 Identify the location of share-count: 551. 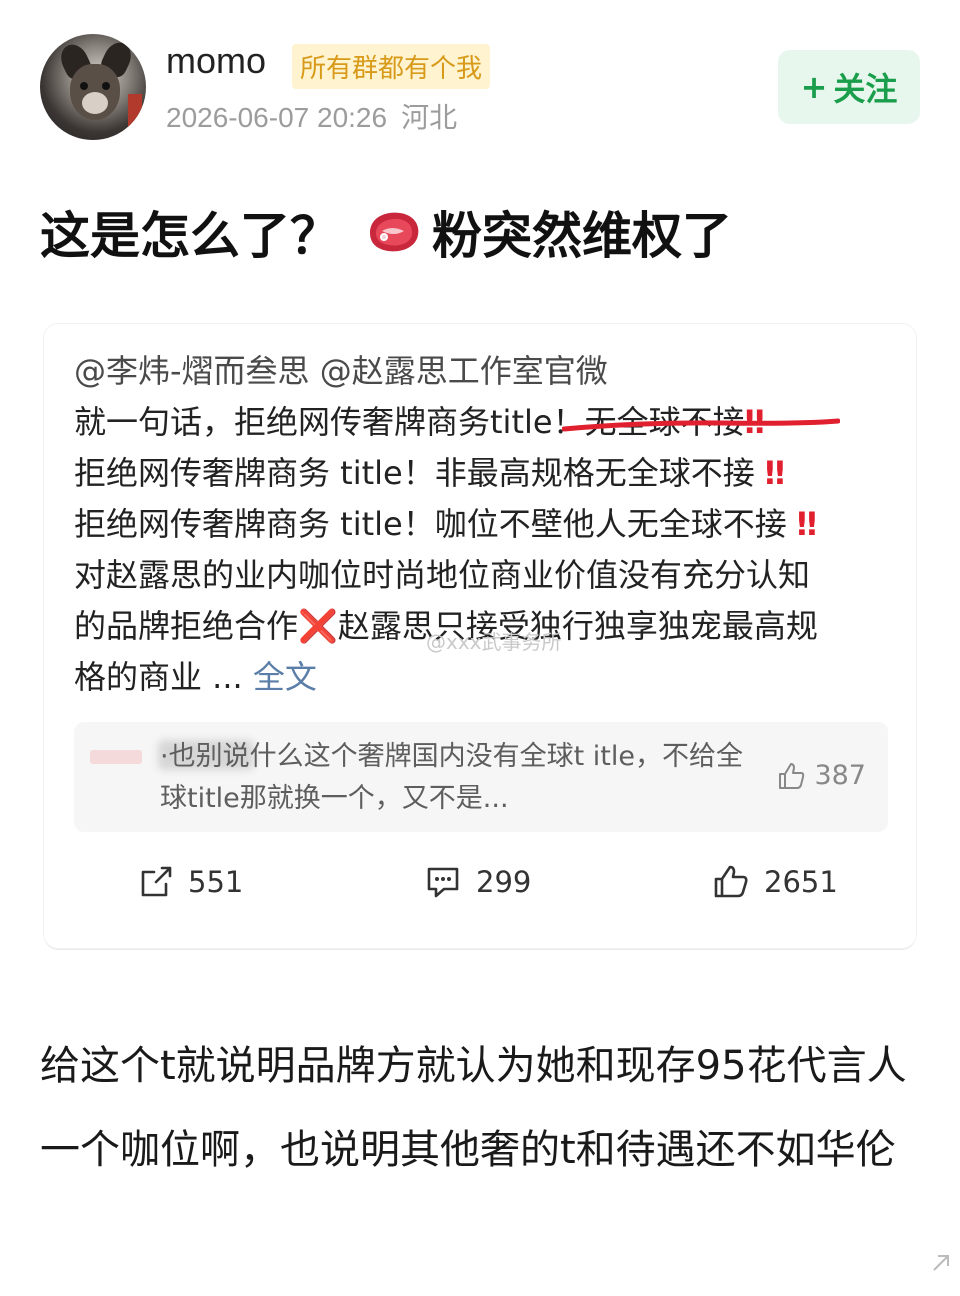
(216, 882).